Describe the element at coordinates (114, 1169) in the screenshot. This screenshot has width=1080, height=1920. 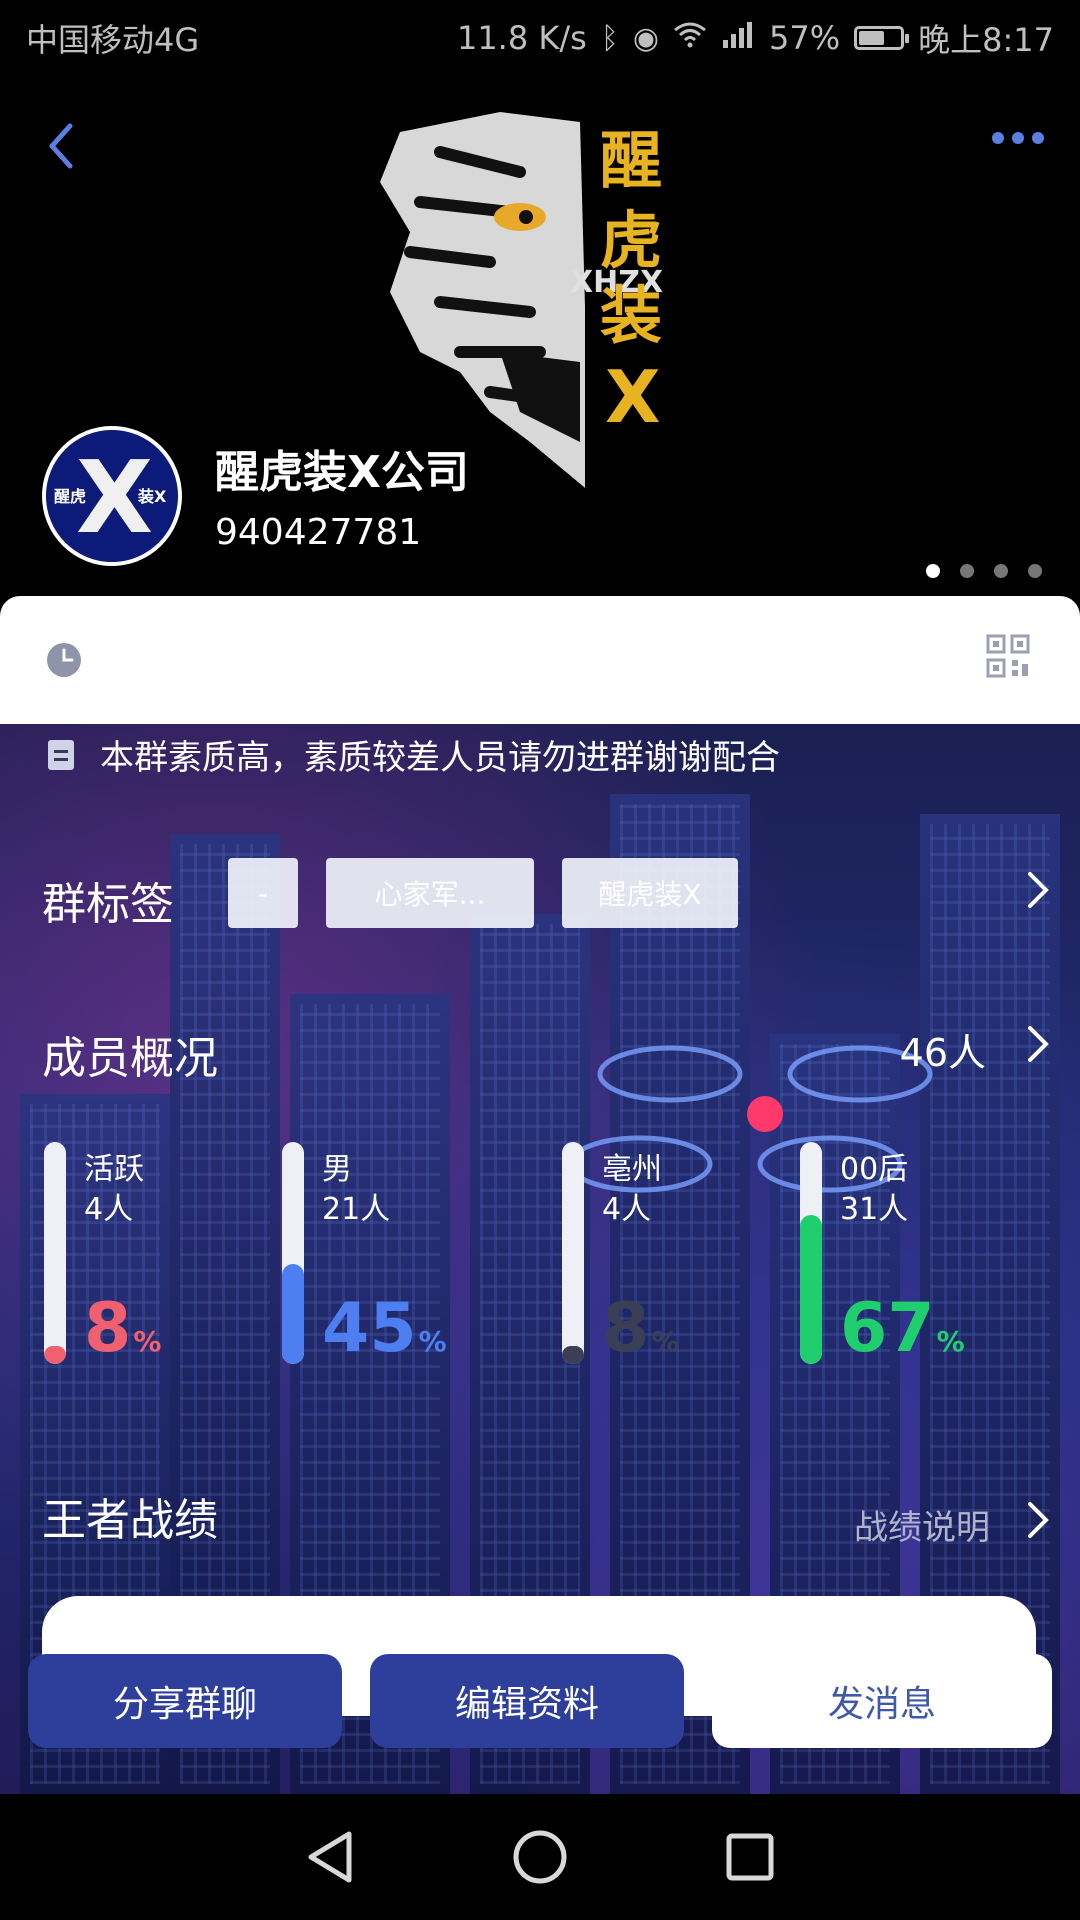
I see `stat-label: 活跃` at that location.